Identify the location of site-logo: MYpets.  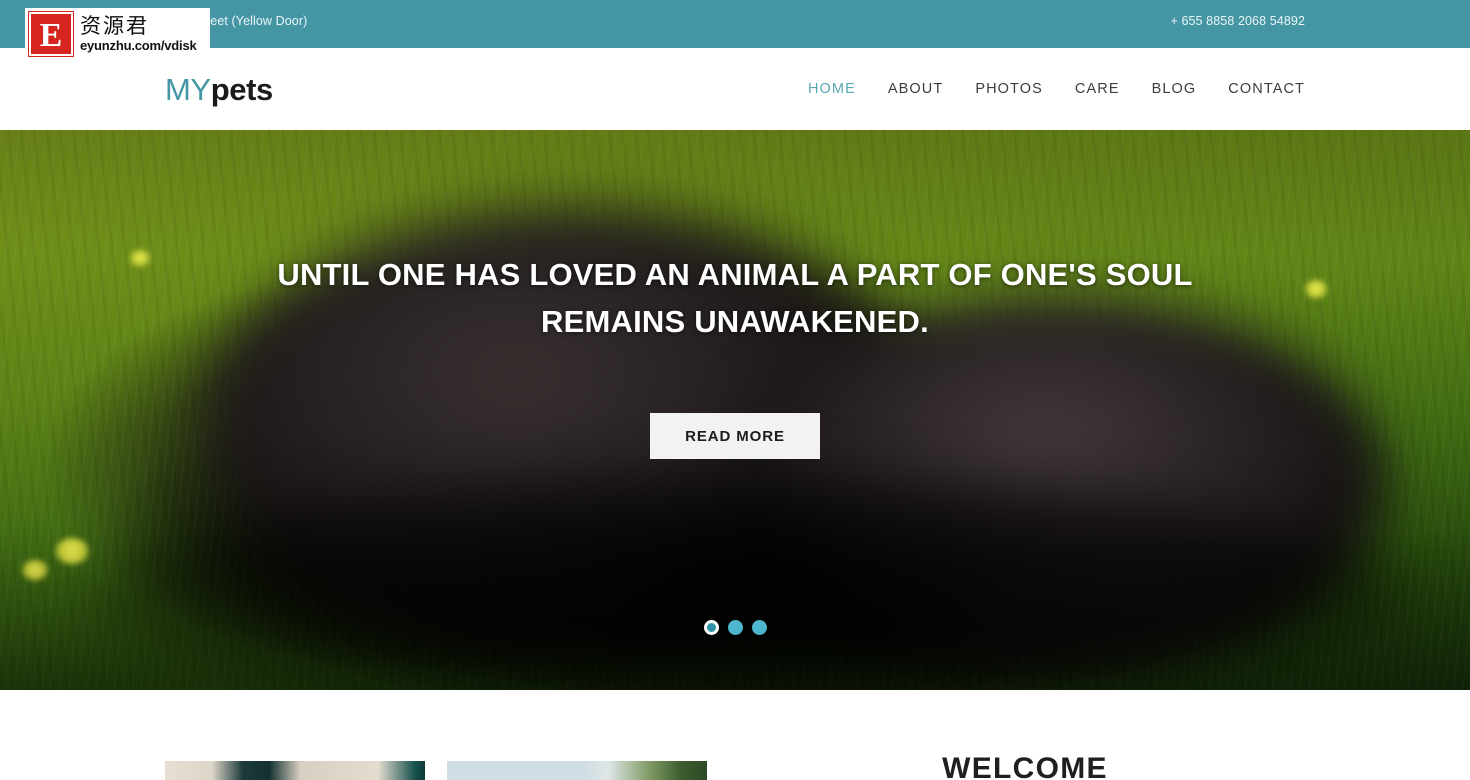
(219, 89).